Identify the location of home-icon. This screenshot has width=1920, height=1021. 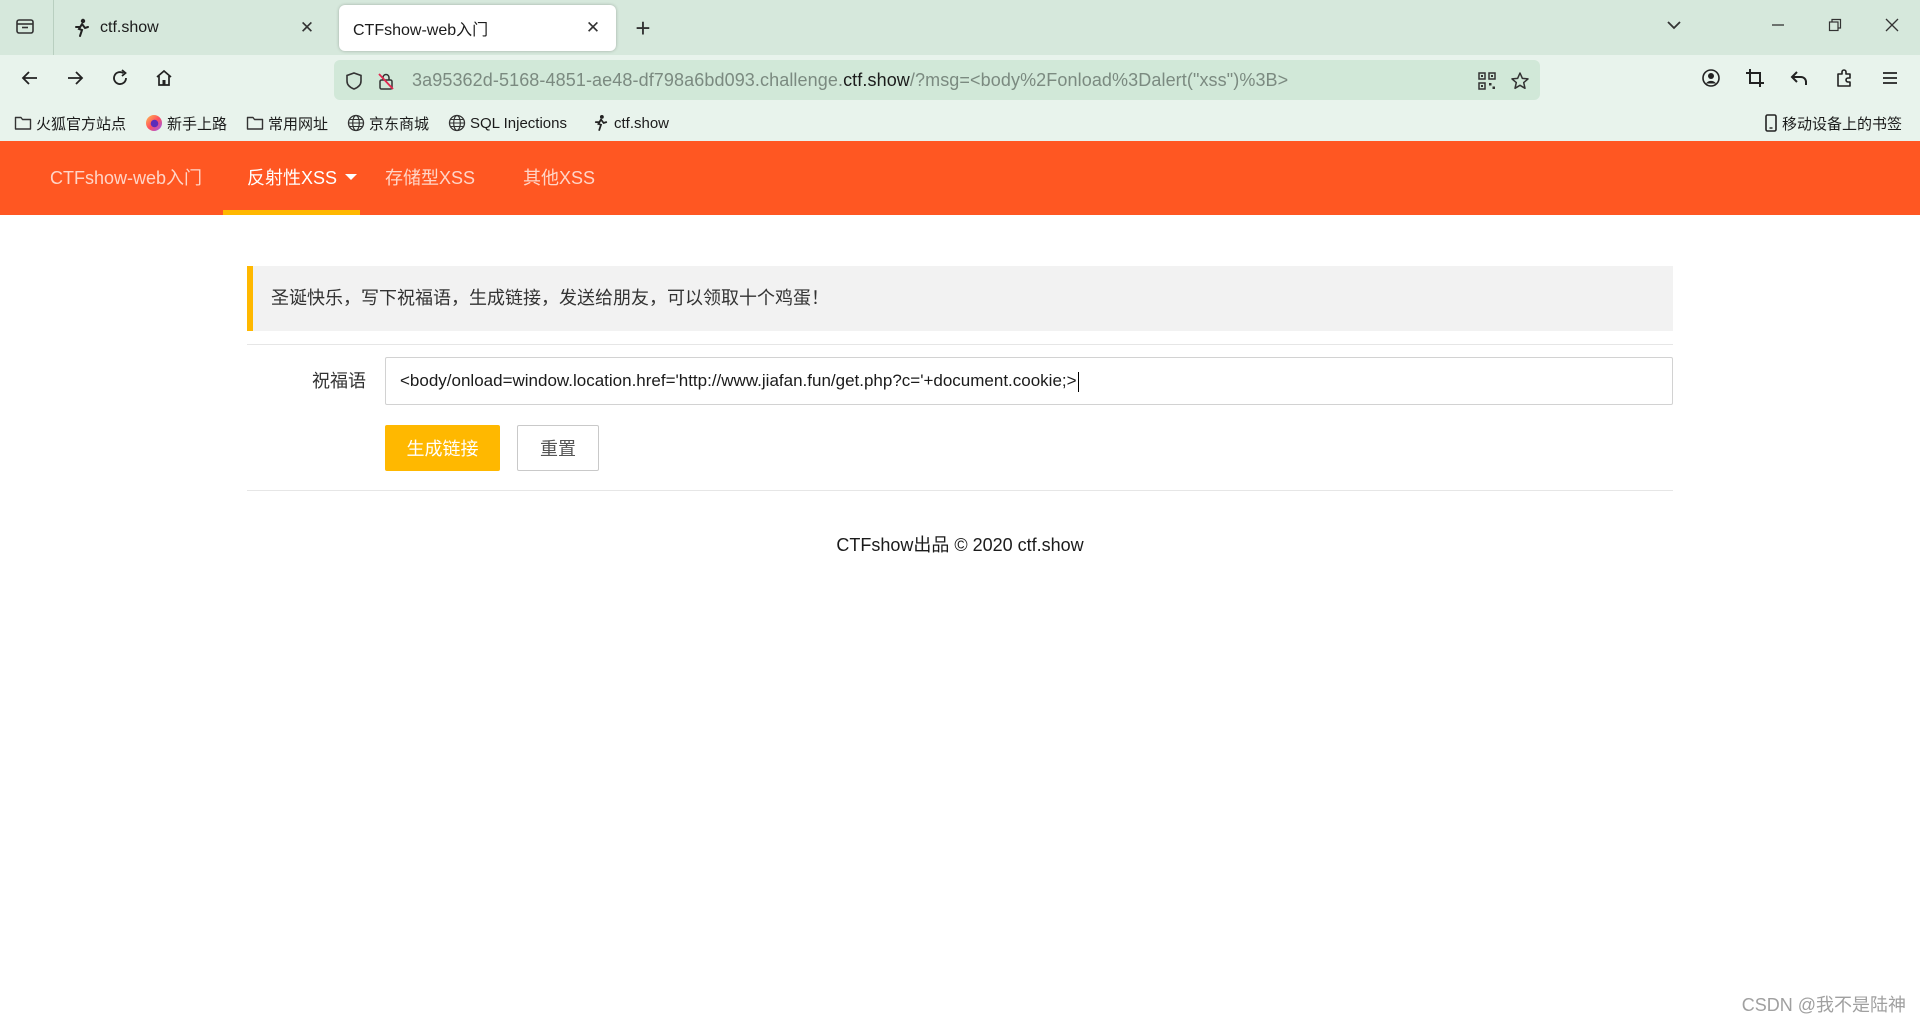
(164, 80).